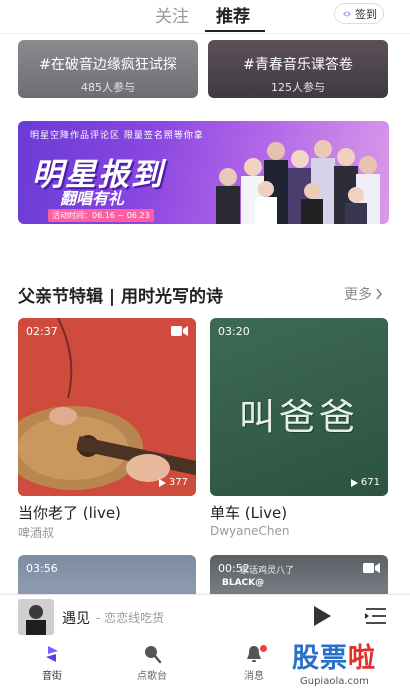 The height and width of the screenshot is (690, 410). Describe the element at coordinates (358, 295) in the screenshot. I see `more-label: 更多` at that location.